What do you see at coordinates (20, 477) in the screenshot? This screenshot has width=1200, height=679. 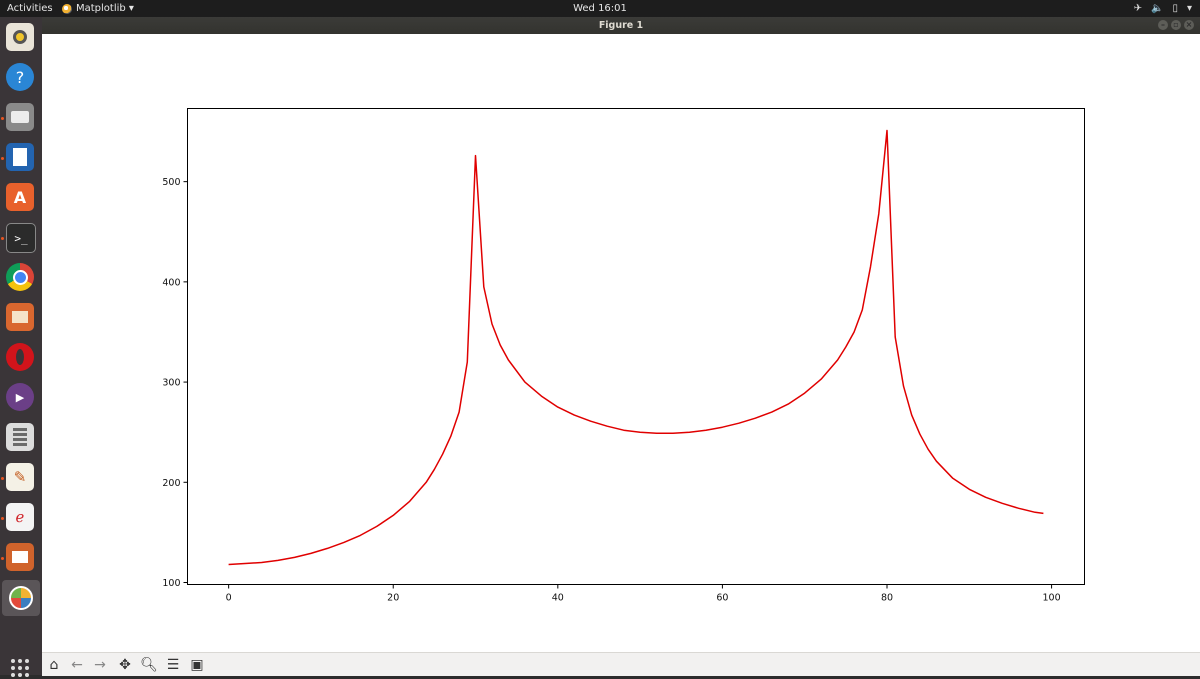 I see `text-editor-icon: ✎` at bounding box center [20, 477].